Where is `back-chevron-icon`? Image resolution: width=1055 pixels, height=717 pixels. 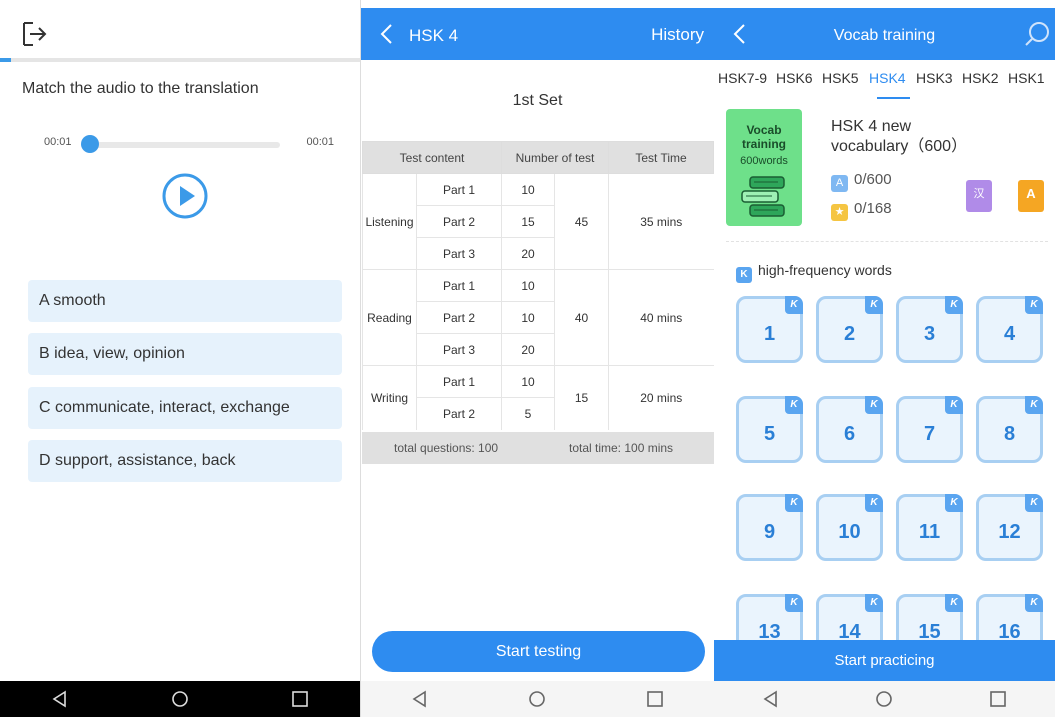
back-chevron-icon is located at coordinates (387, 34).